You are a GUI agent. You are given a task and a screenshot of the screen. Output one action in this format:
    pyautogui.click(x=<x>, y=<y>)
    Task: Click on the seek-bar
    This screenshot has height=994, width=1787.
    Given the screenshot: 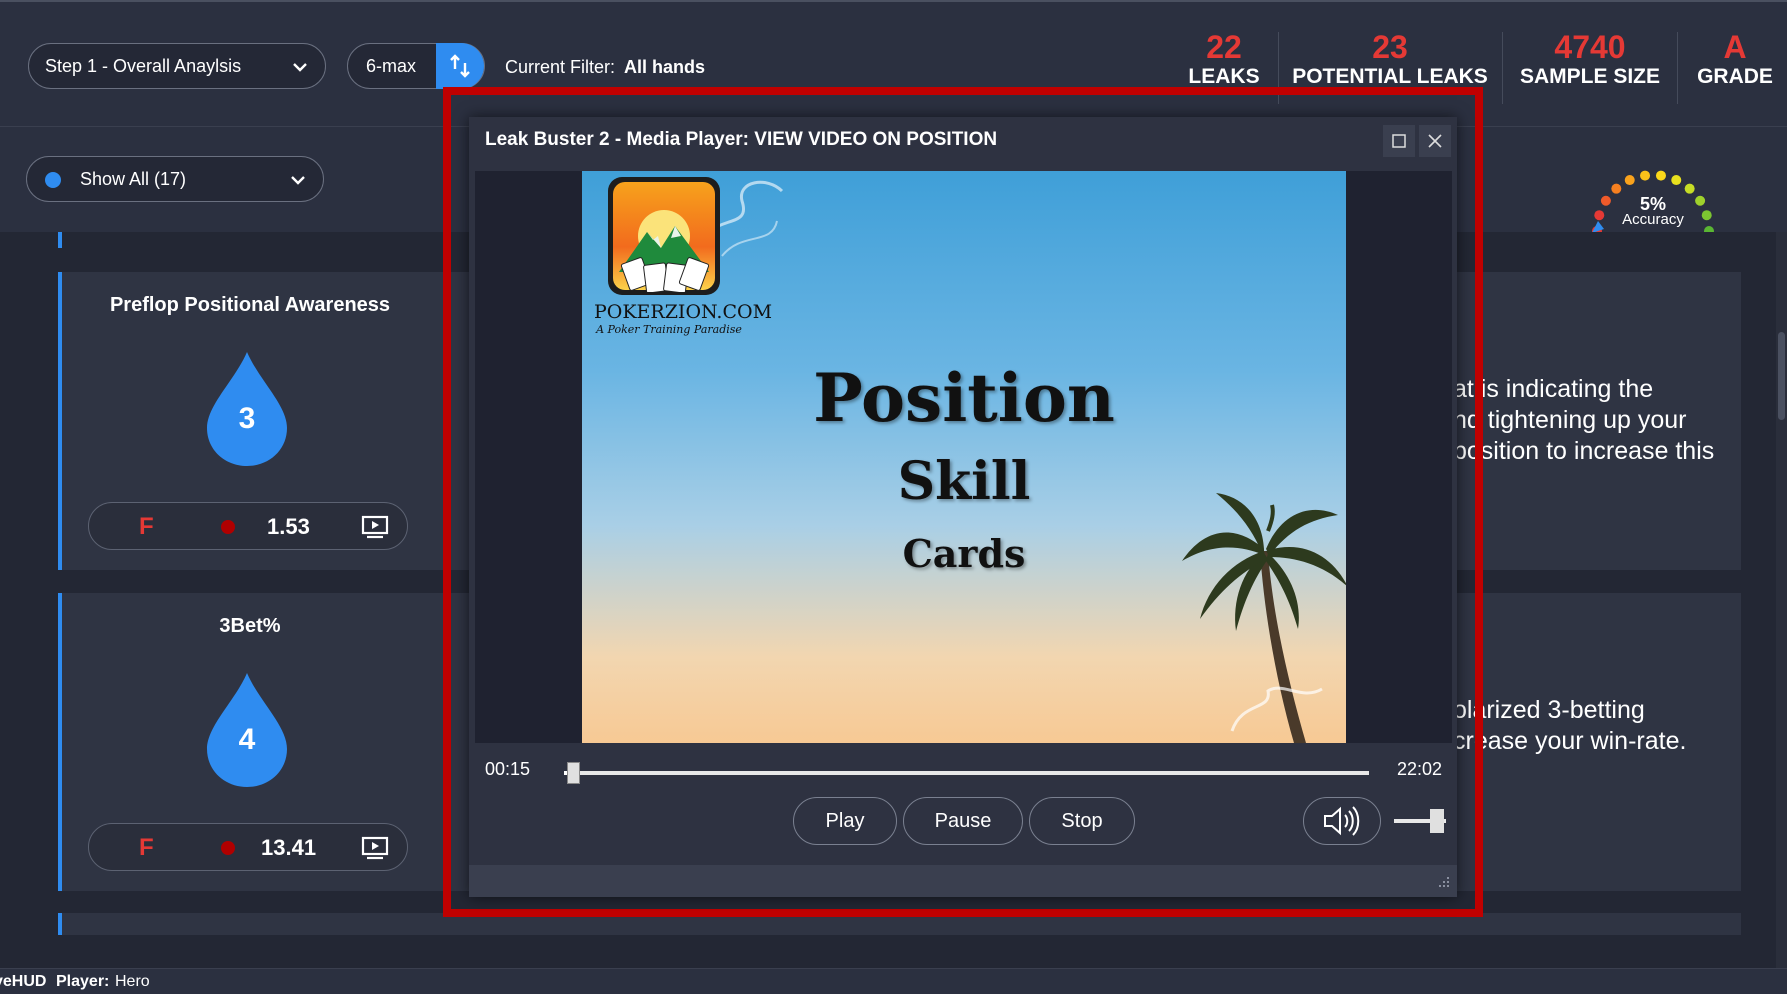 What is the action you would take?
    pyautogui.click(x=966, y=773)
    